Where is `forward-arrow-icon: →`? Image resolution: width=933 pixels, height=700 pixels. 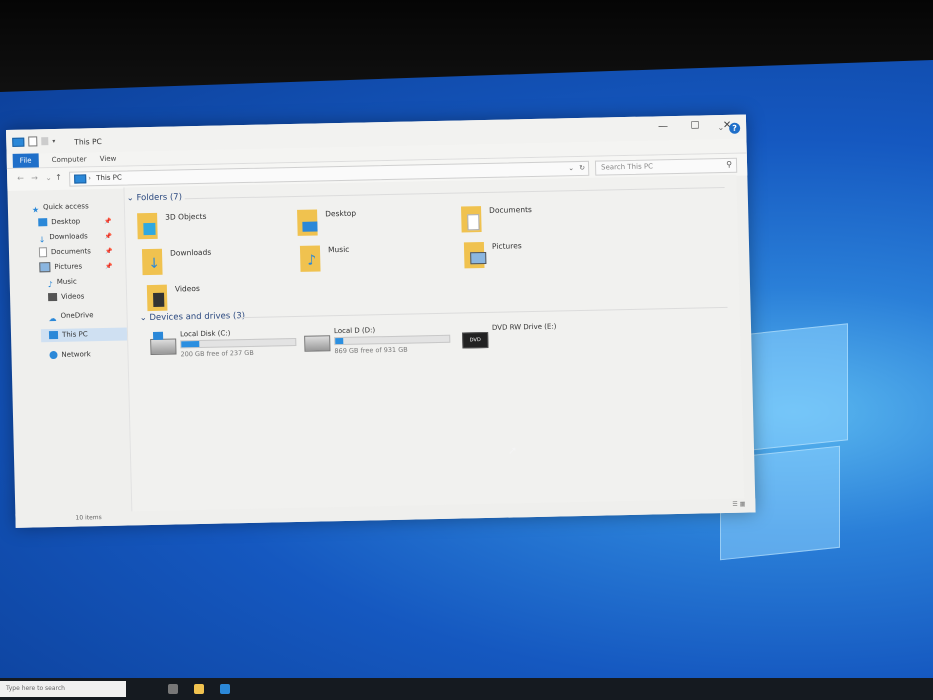
forward-arrow-icon: → is located at coordinates (34, 177).